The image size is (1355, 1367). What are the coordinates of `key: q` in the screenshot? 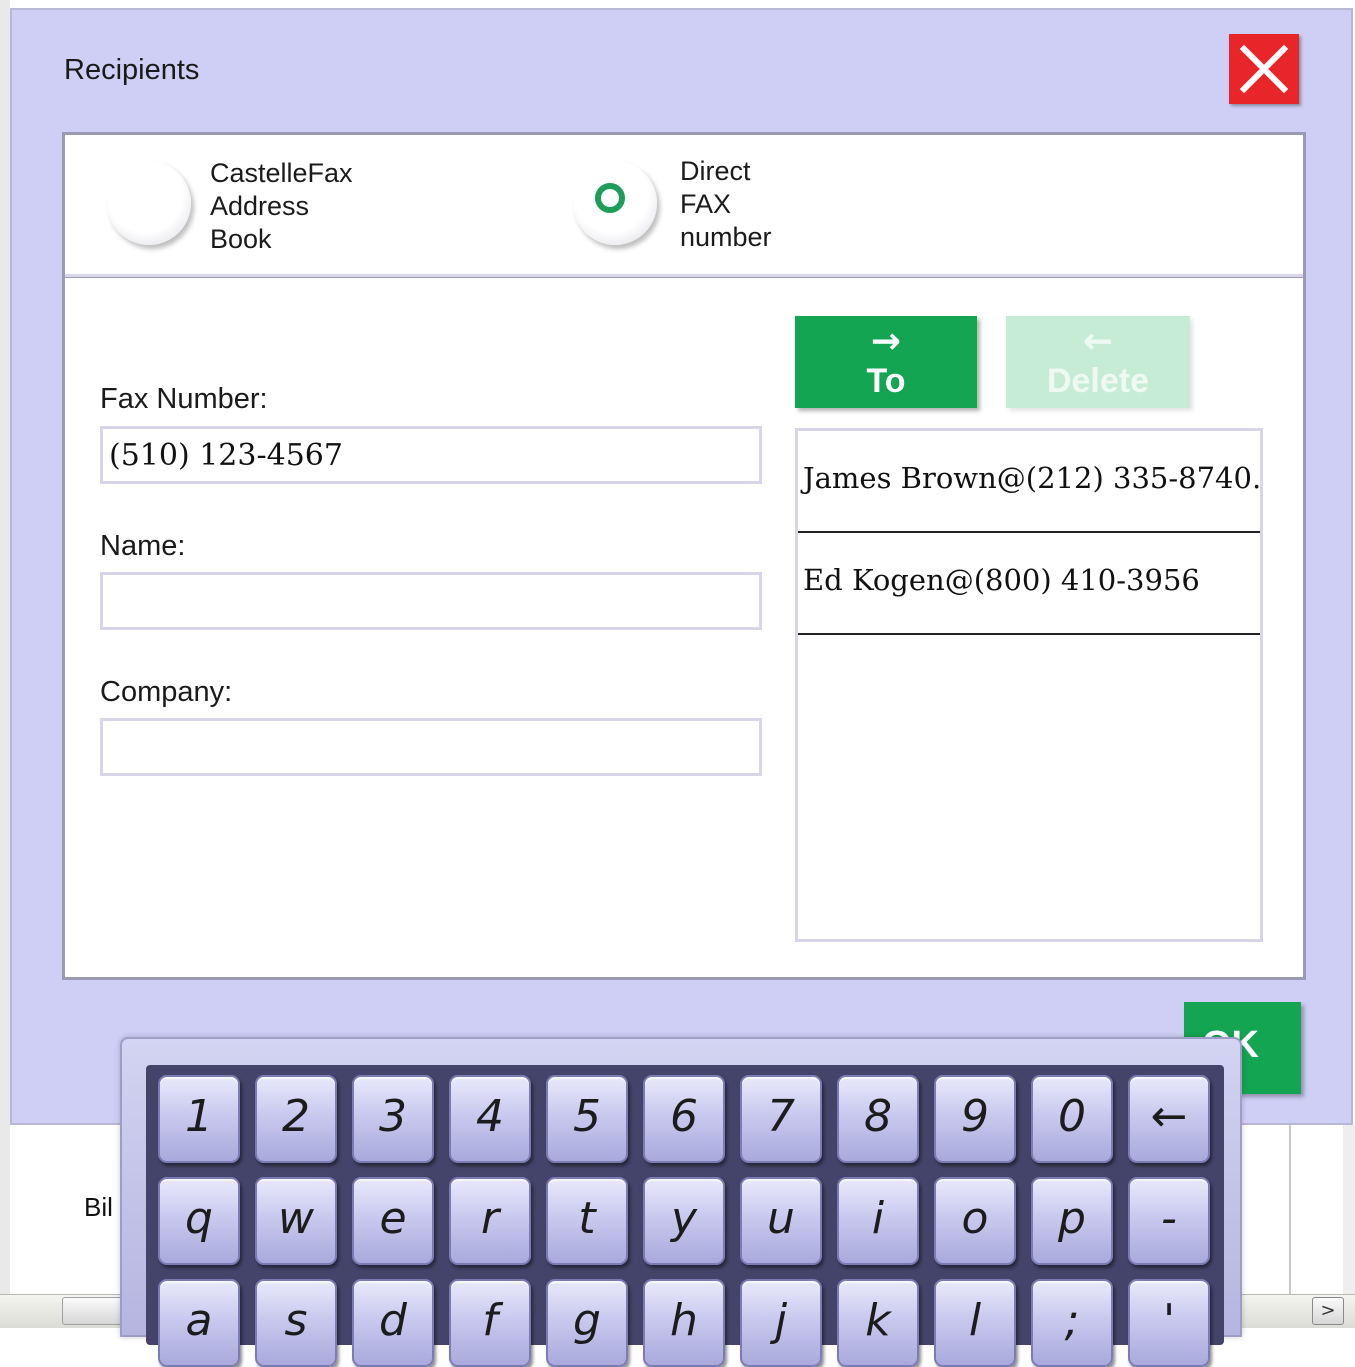 It's located at (199, 1221).